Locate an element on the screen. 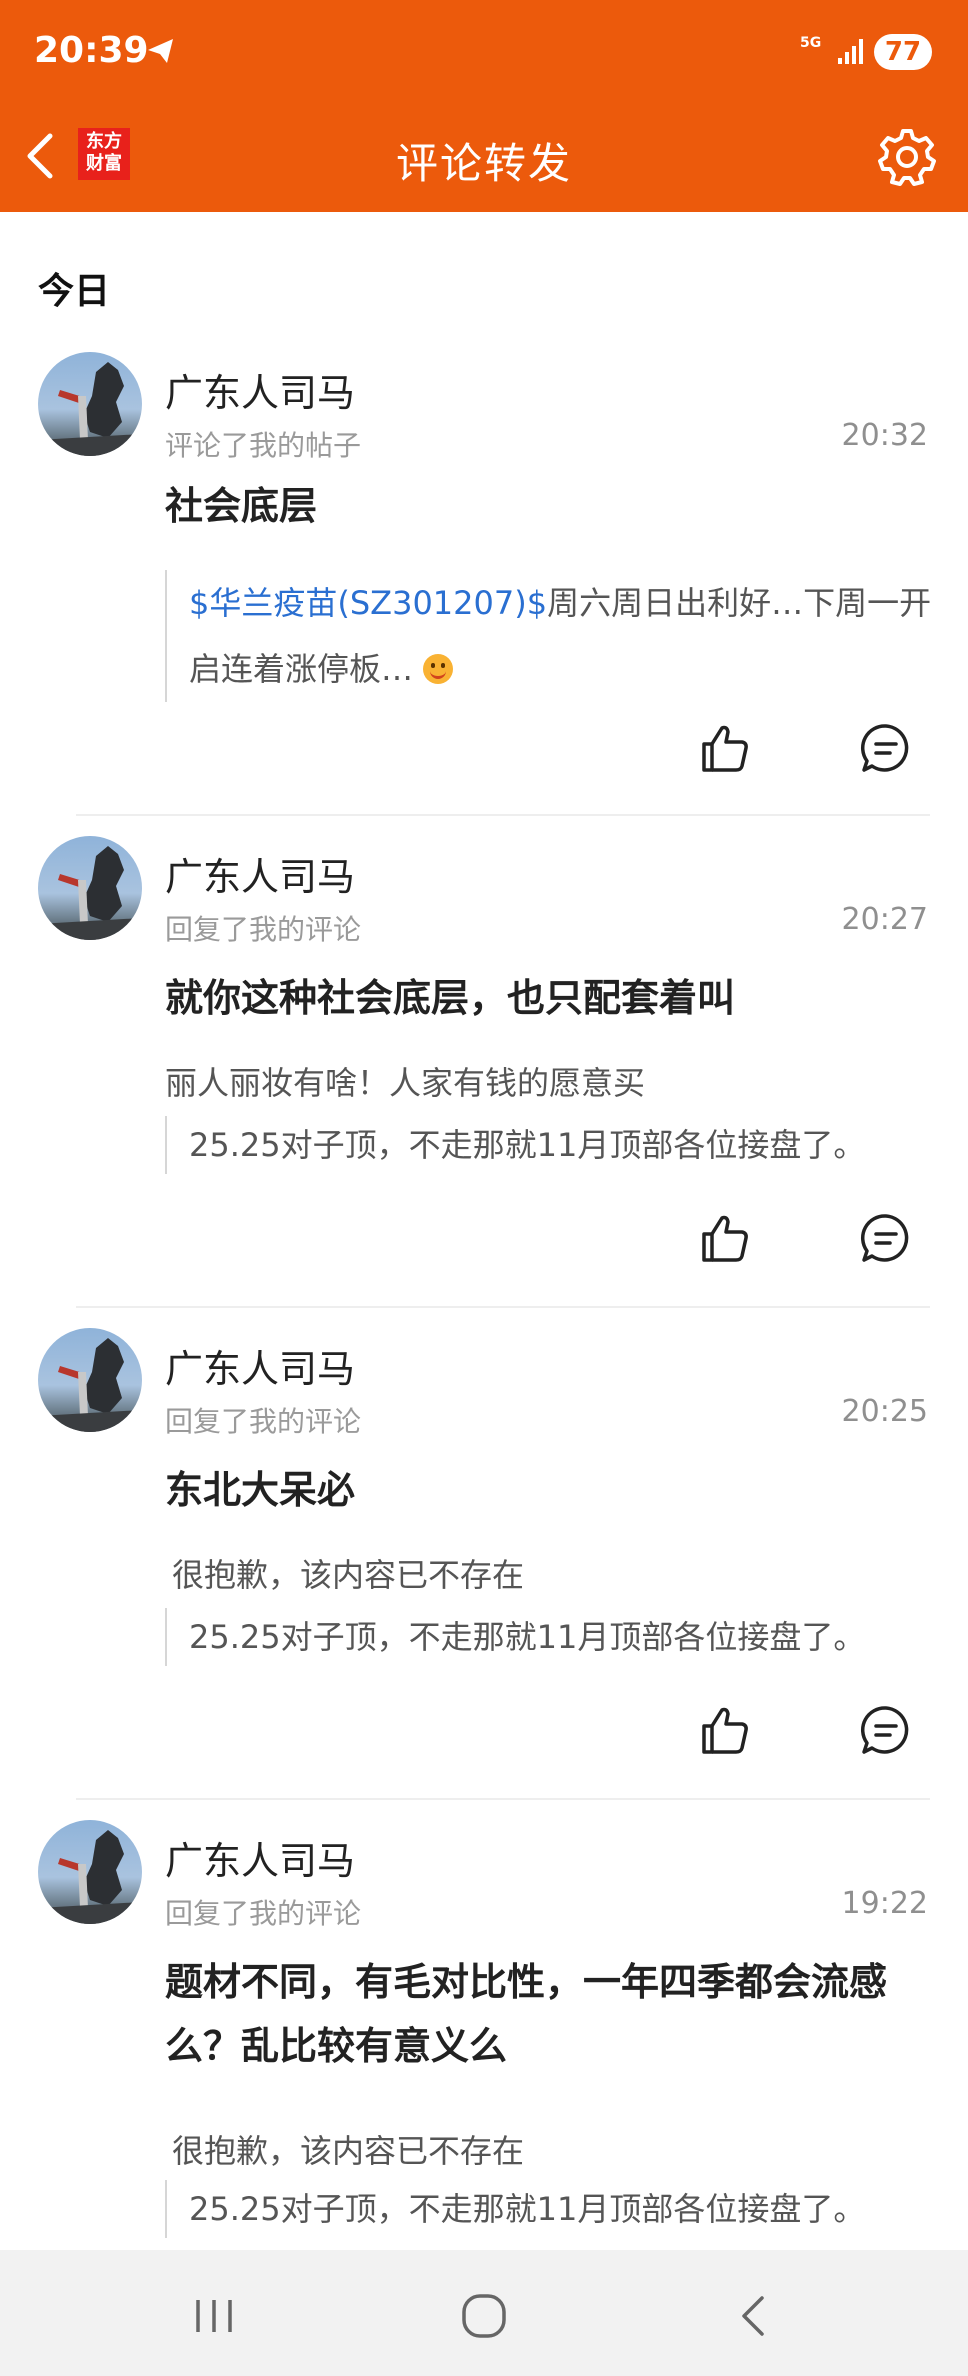 This screenshot has width=968, height=2376. settings-gear-icon is located at coordinates (907, 157).